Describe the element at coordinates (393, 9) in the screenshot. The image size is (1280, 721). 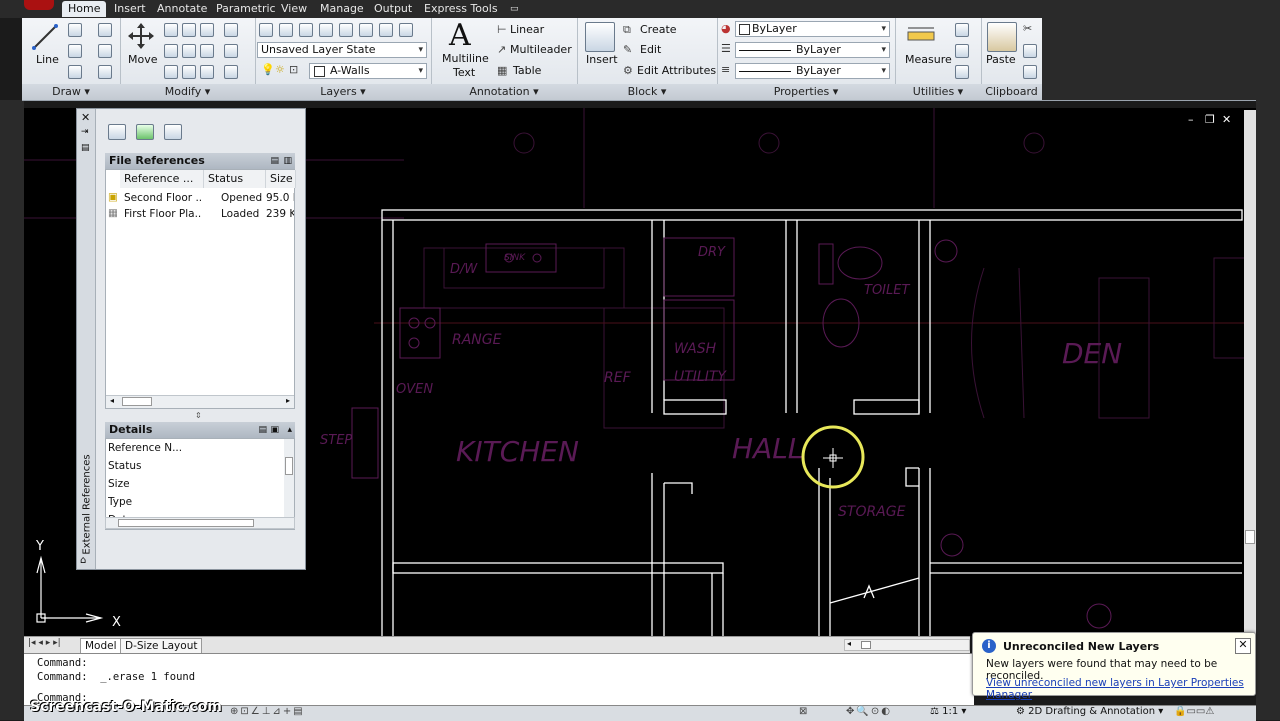
I see `tab-output: Output` at that location.